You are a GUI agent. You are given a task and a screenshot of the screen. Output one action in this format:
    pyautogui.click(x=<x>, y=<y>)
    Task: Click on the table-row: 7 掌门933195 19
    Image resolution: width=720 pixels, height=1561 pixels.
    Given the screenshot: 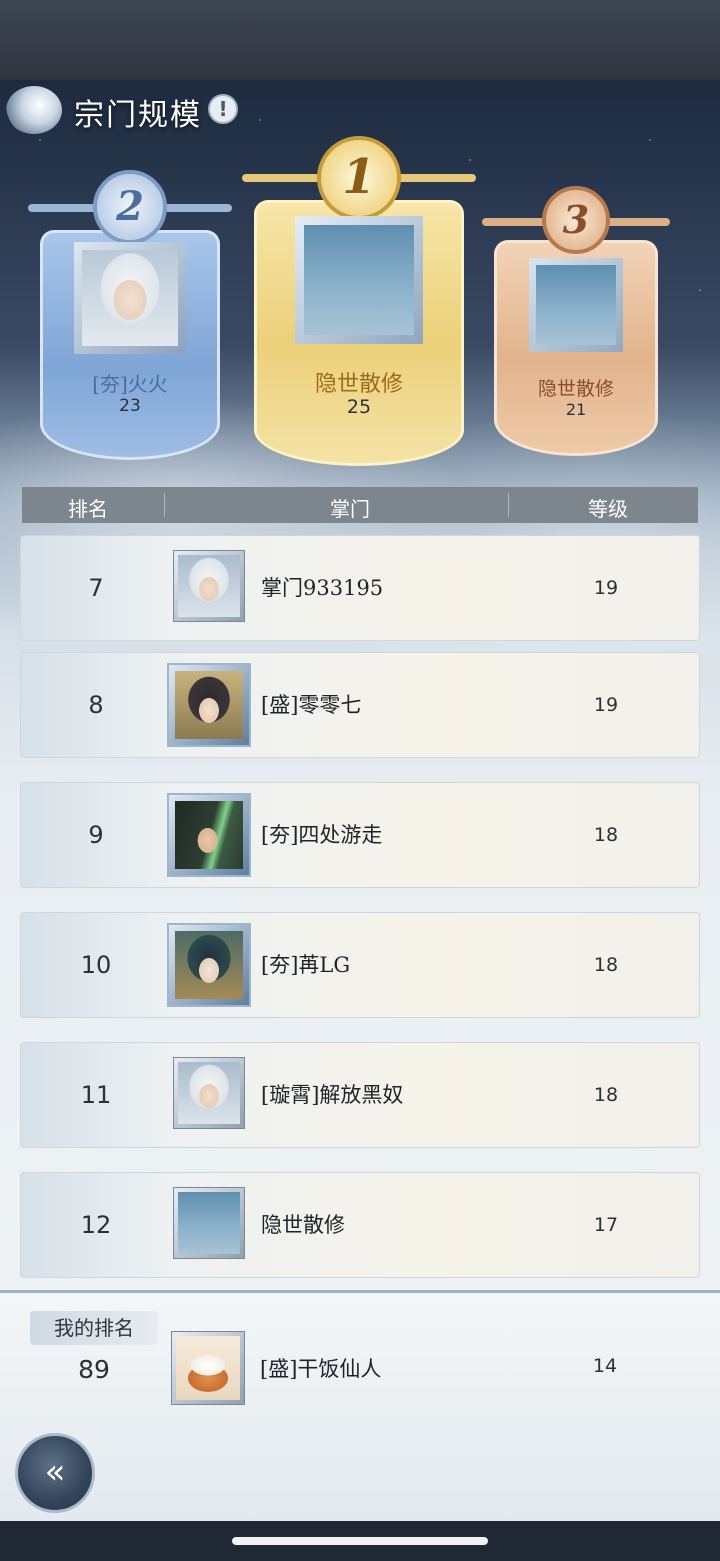 What is the action you would take?
    pyautogui.click(x=360, y=588)
    